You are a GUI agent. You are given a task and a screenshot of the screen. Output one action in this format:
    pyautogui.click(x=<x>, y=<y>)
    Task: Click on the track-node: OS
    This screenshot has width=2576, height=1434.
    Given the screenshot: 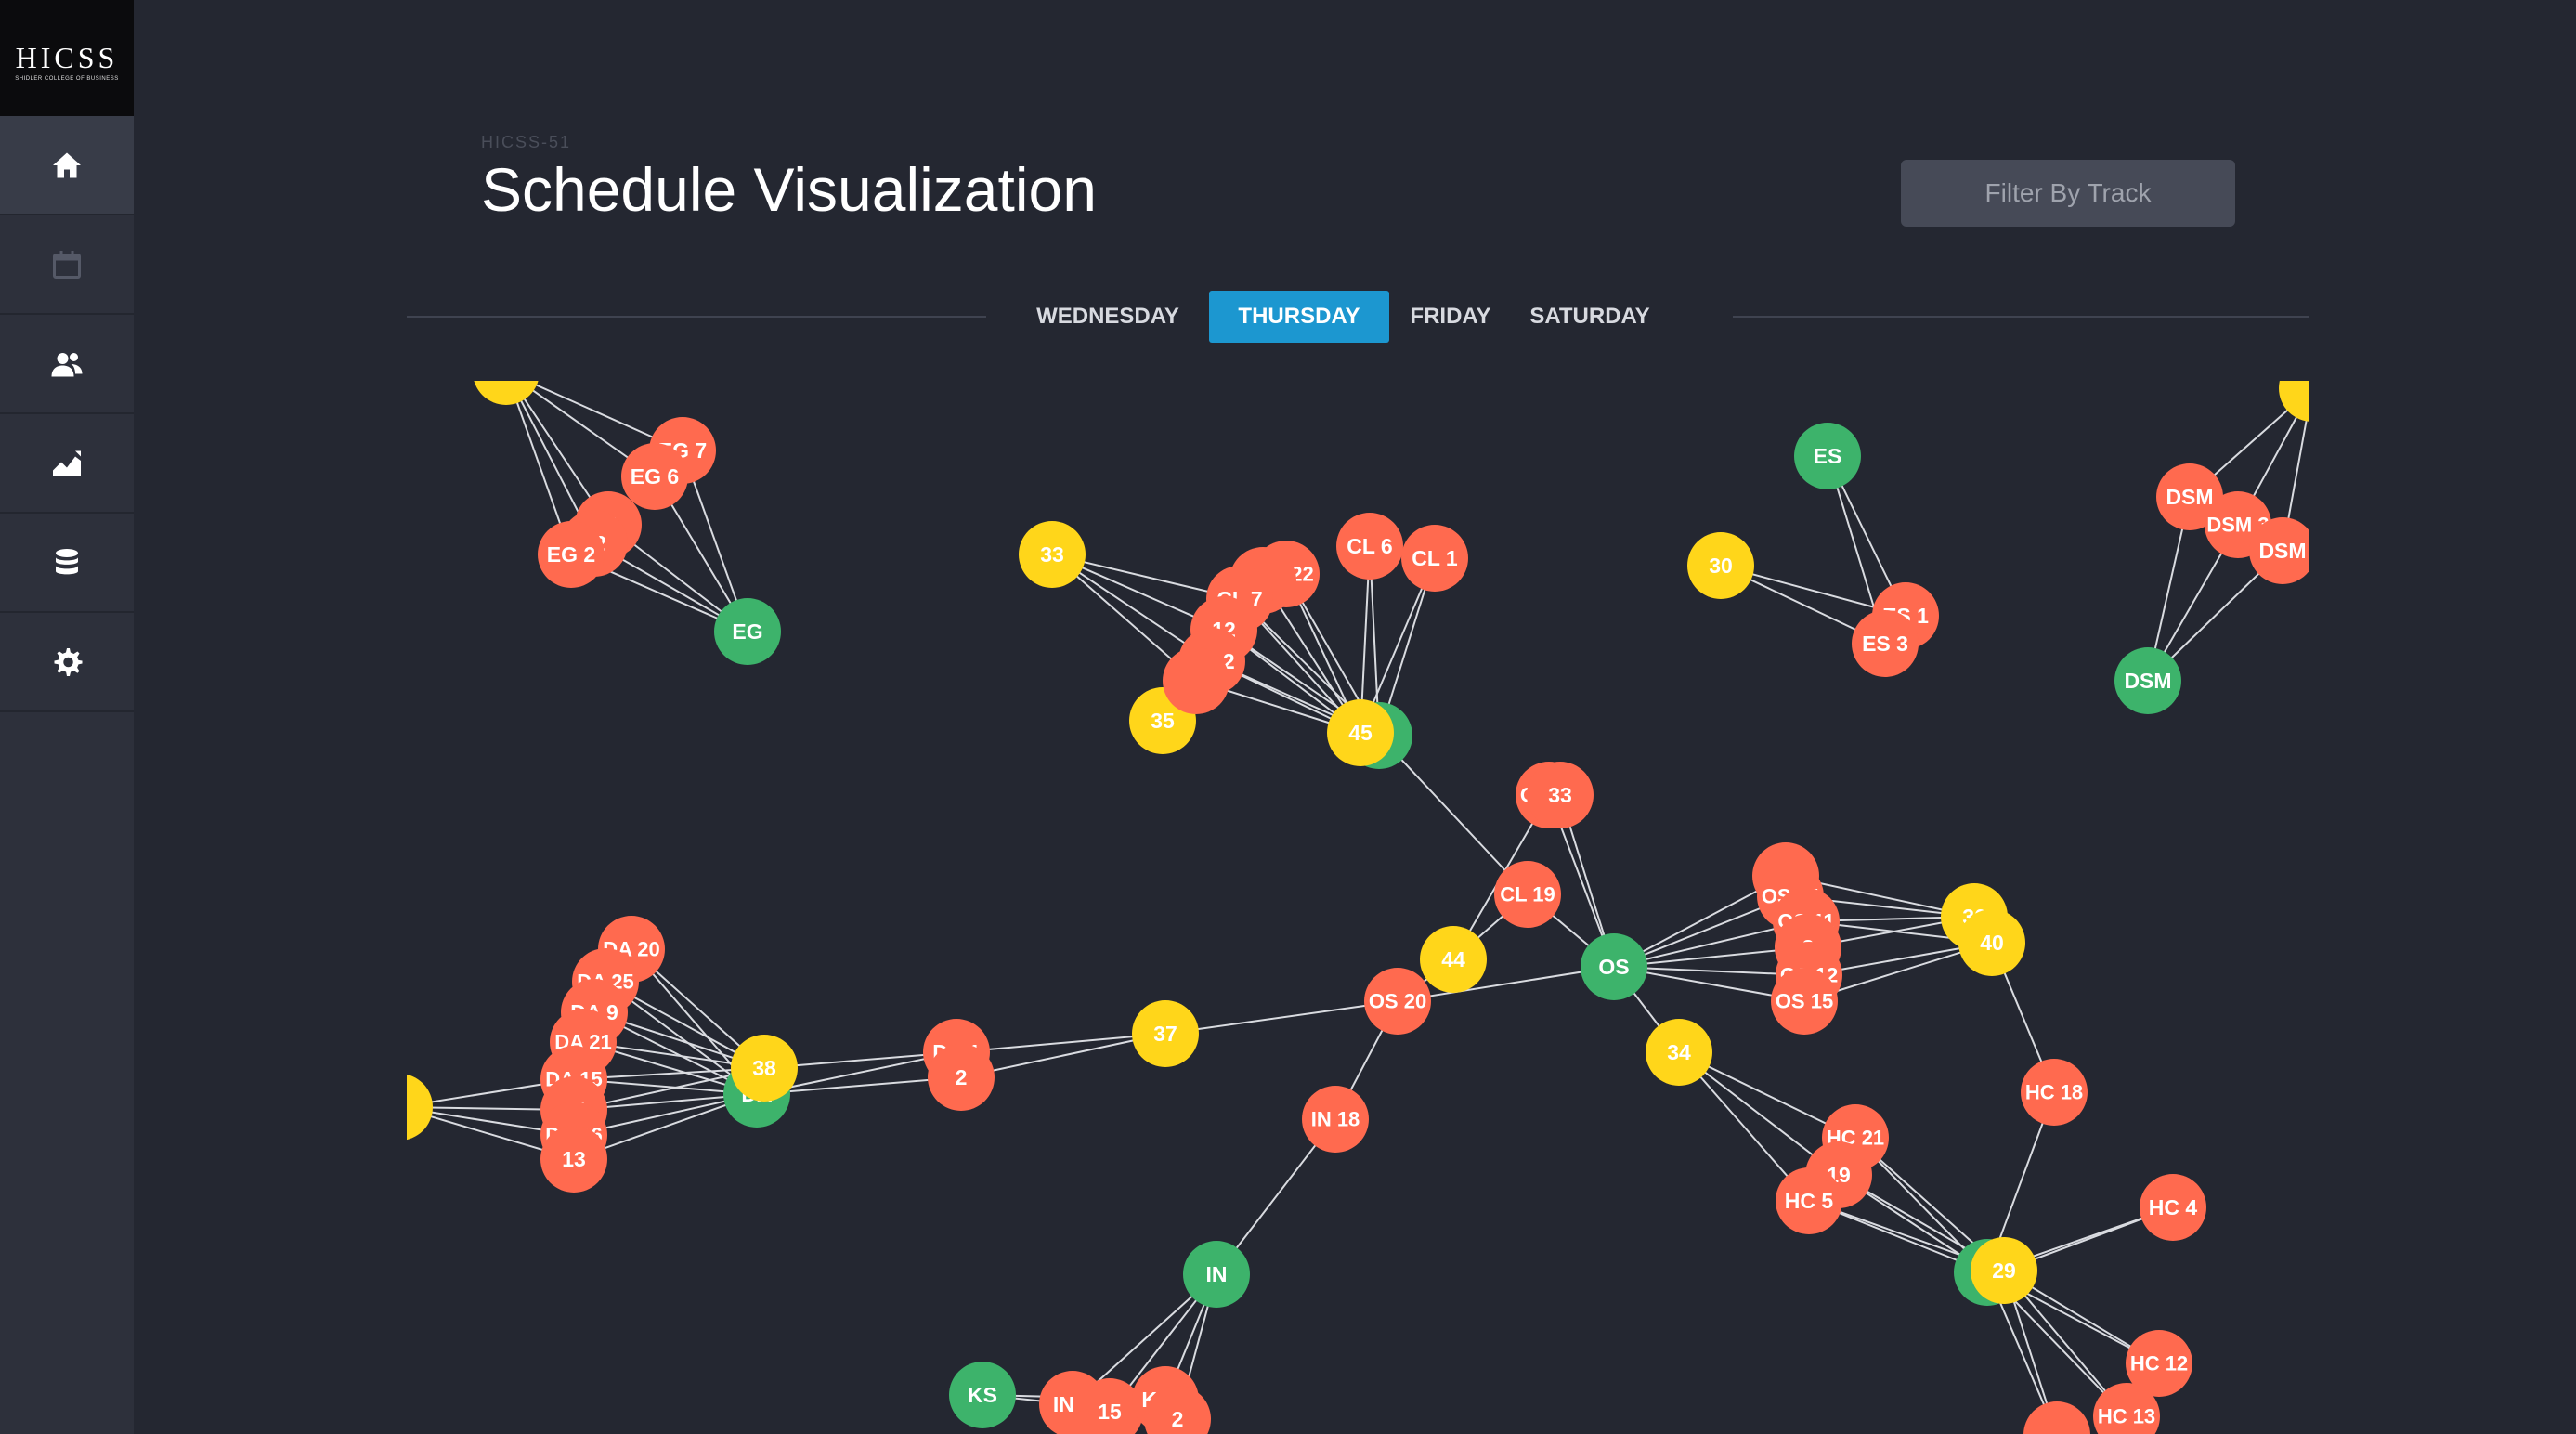 What is the action you would take?
    pyautogui.click(x=1614, y=966)
    